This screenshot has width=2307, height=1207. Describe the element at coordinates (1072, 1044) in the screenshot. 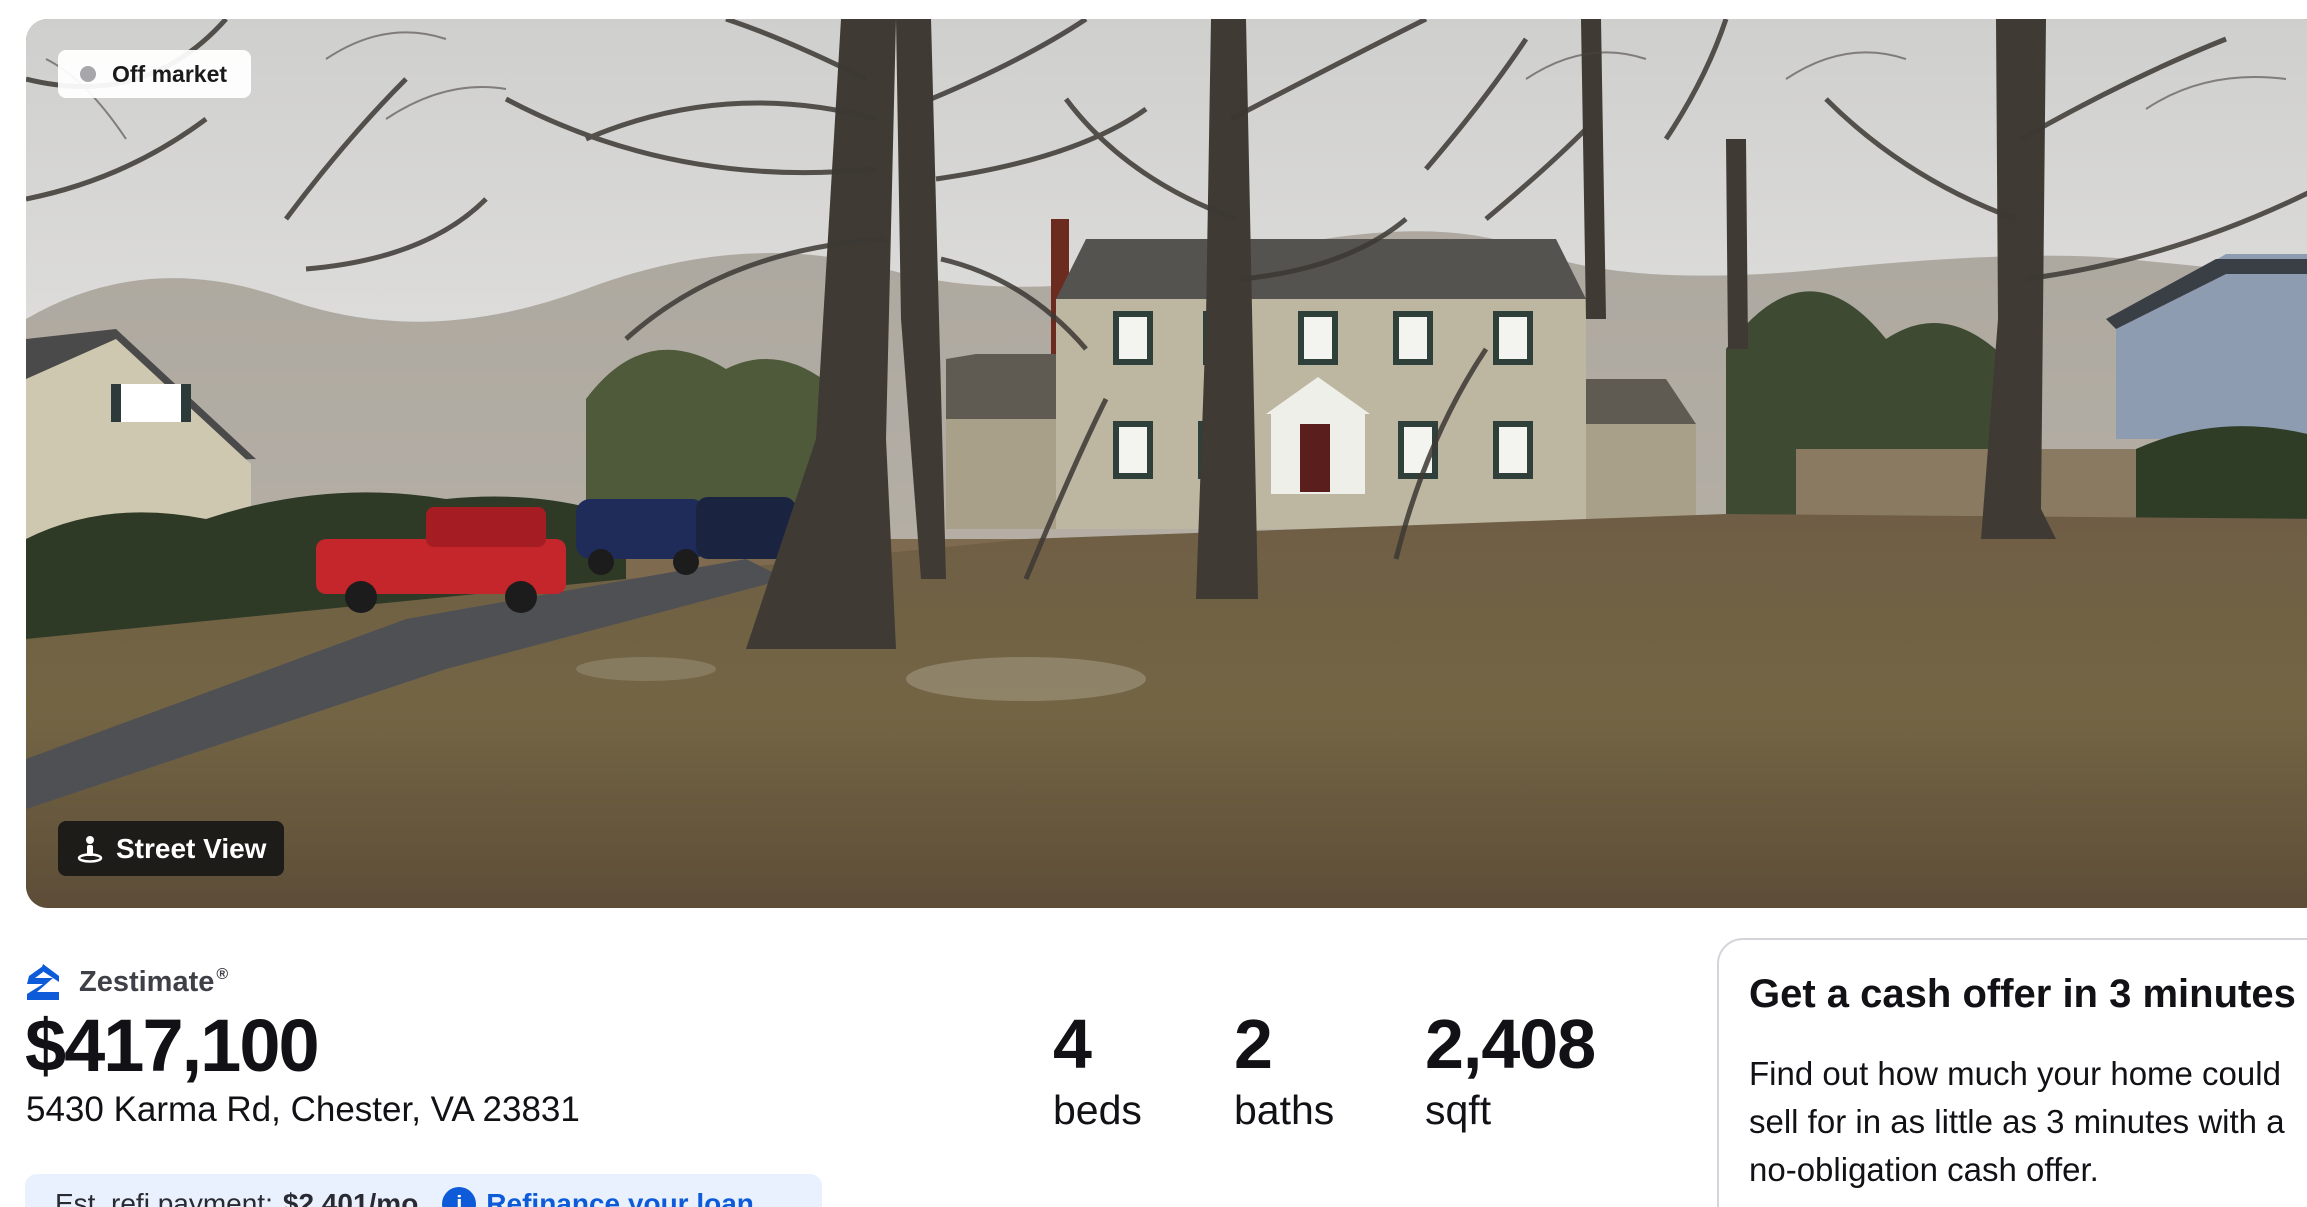

I see `fact-value: 4` at that location.